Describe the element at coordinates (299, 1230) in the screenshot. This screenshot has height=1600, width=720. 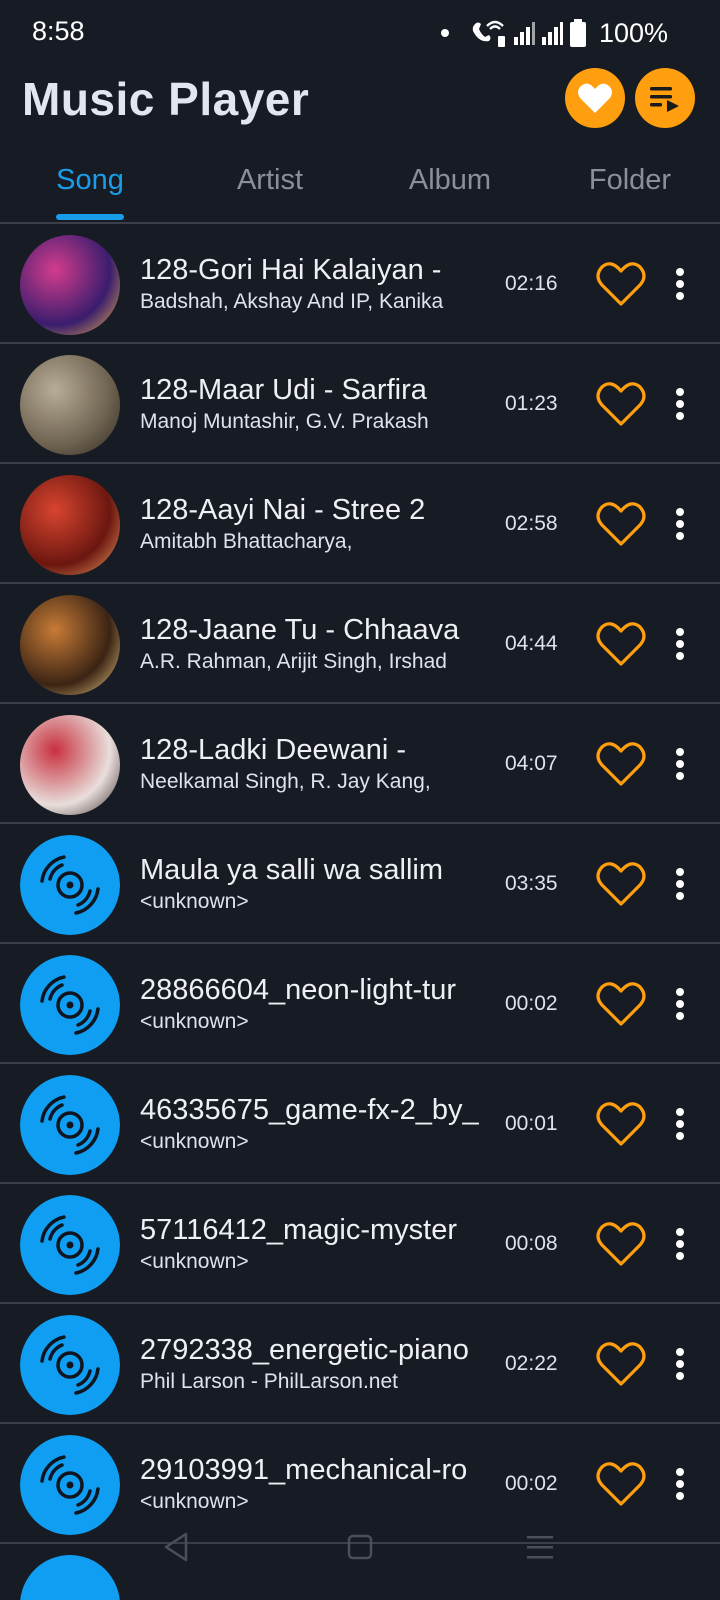
I see `song-title: 57116412_magic-myster` at that location.